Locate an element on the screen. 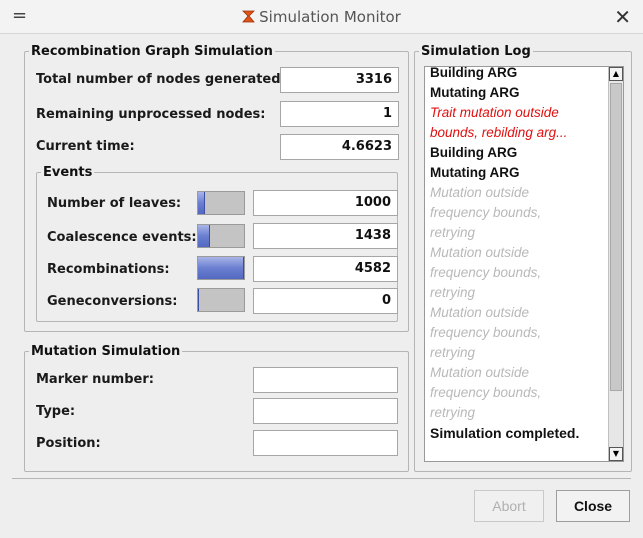  remaining-nodes-label: Remaining unprocessed nodes: is located at coordinates (151, 114).